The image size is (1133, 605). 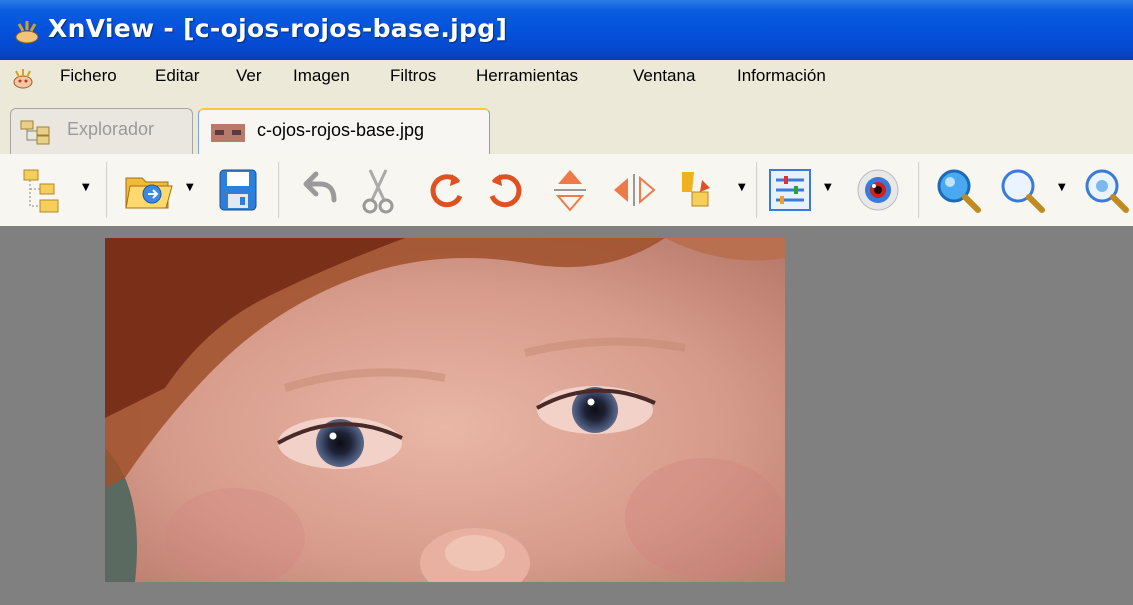 I want to click on tab-image-label: c-ojos-rojos-base.jpg, so click(x=341, y=130).